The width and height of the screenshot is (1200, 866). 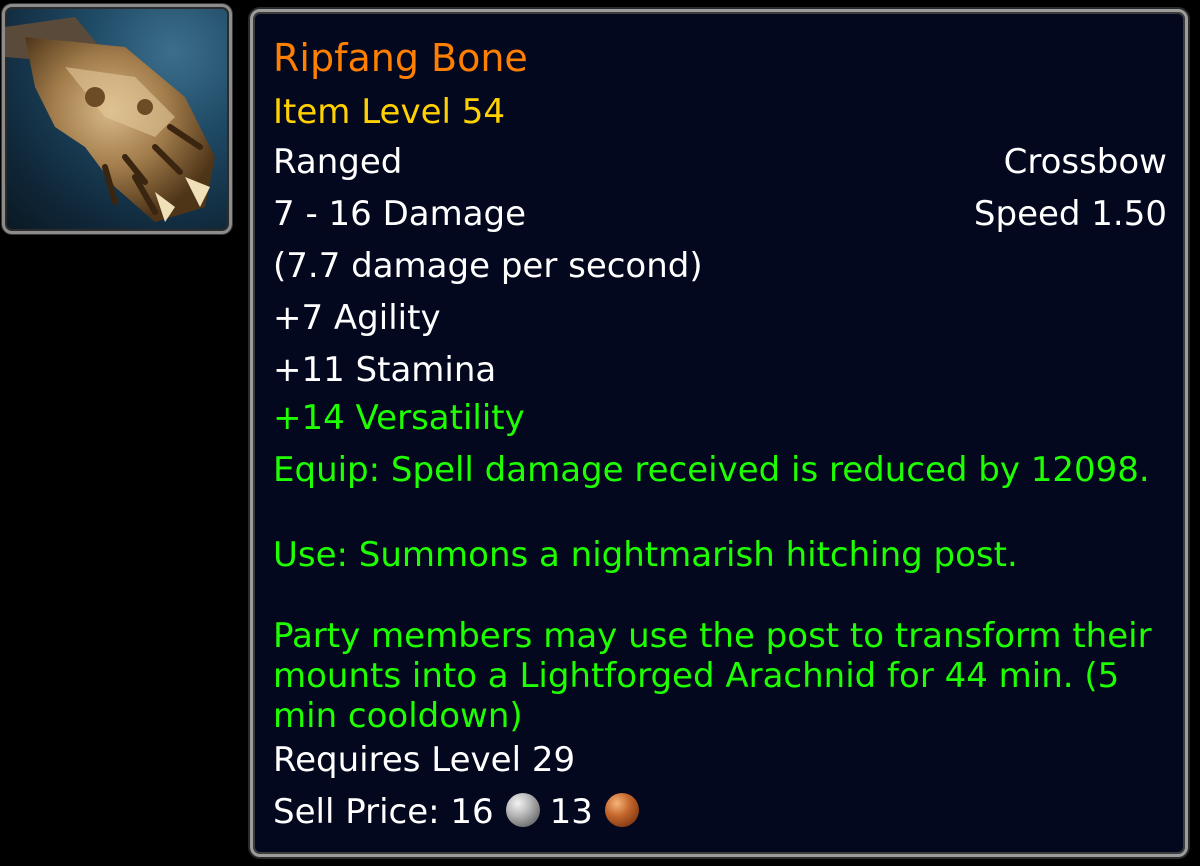 I want to click on silver-coin-icon, so click(x=522, y=810).